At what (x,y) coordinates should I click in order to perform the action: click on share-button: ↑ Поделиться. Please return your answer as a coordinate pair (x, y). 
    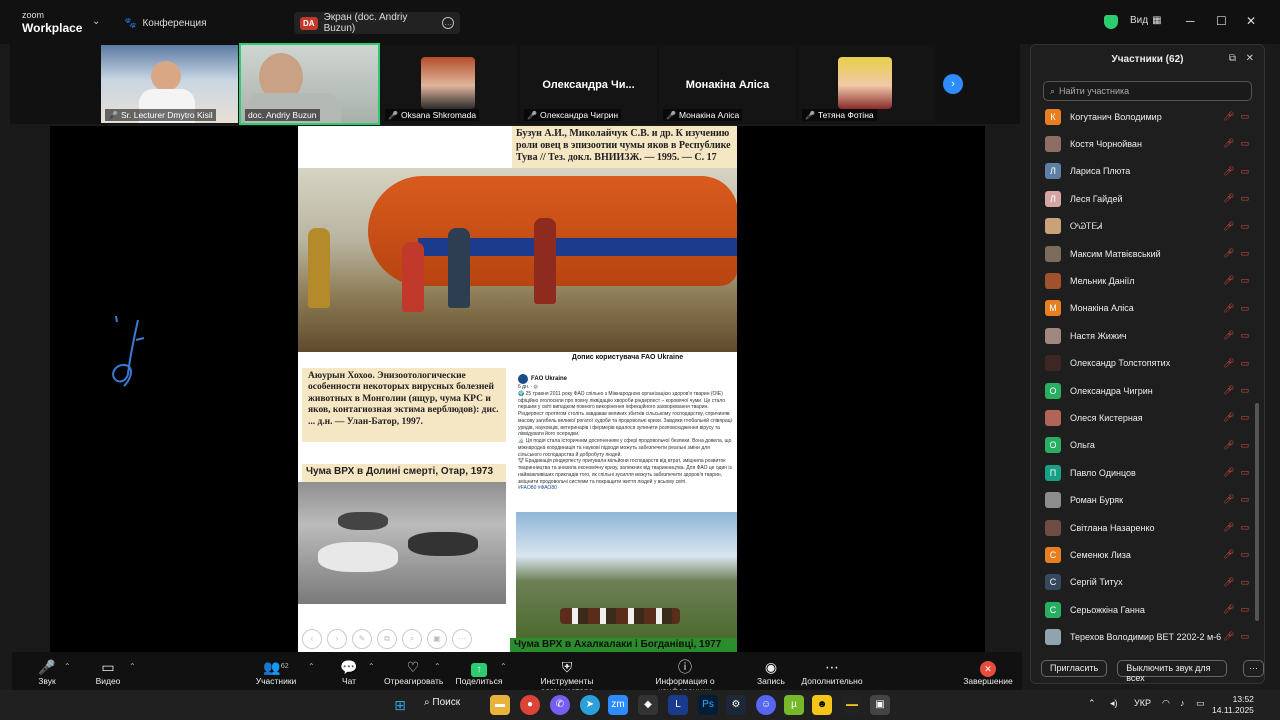
    Looking at the image, I should click on (479, 672).